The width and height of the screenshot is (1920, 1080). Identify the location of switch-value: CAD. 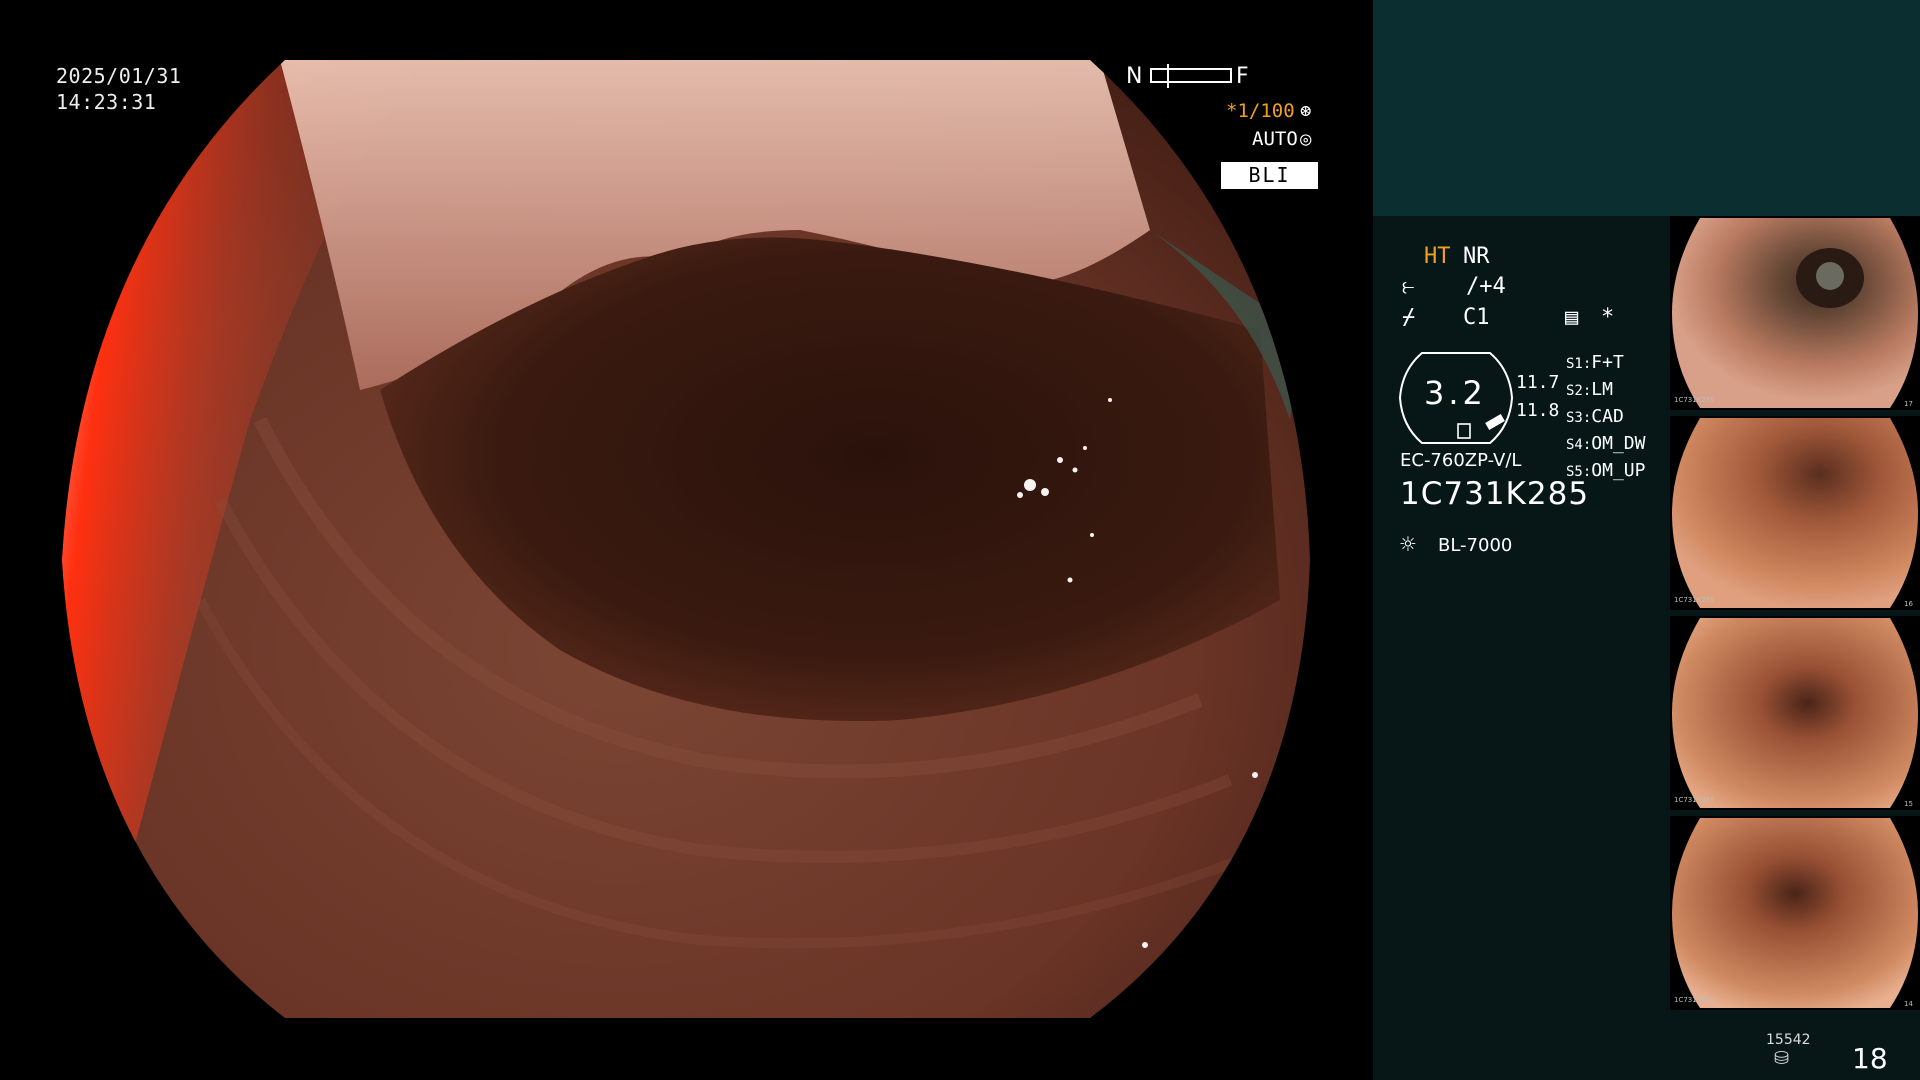
(1607, 416).